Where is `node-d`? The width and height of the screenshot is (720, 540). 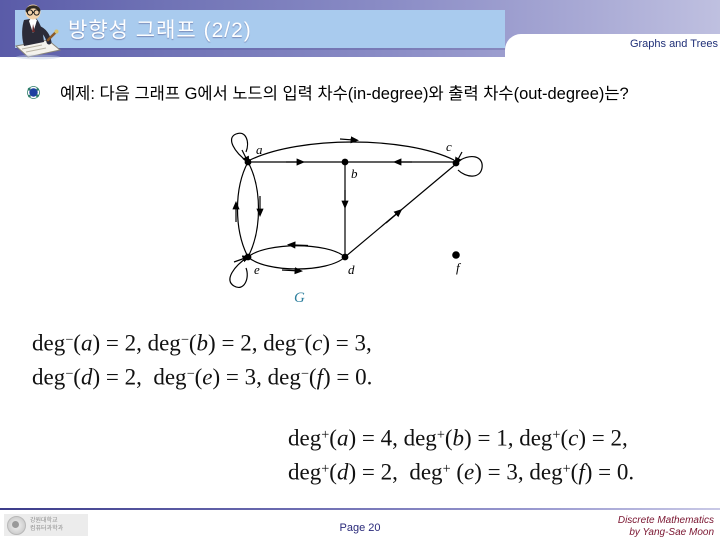
node-d is located at coordinates (345, 257).